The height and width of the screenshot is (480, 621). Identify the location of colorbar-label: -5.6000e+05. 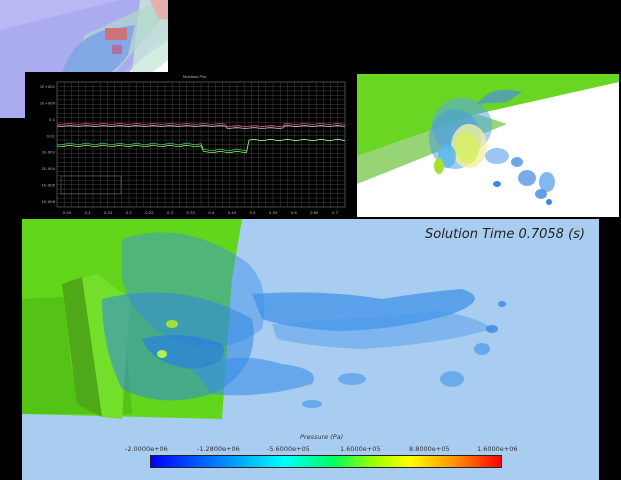
(288, 449).